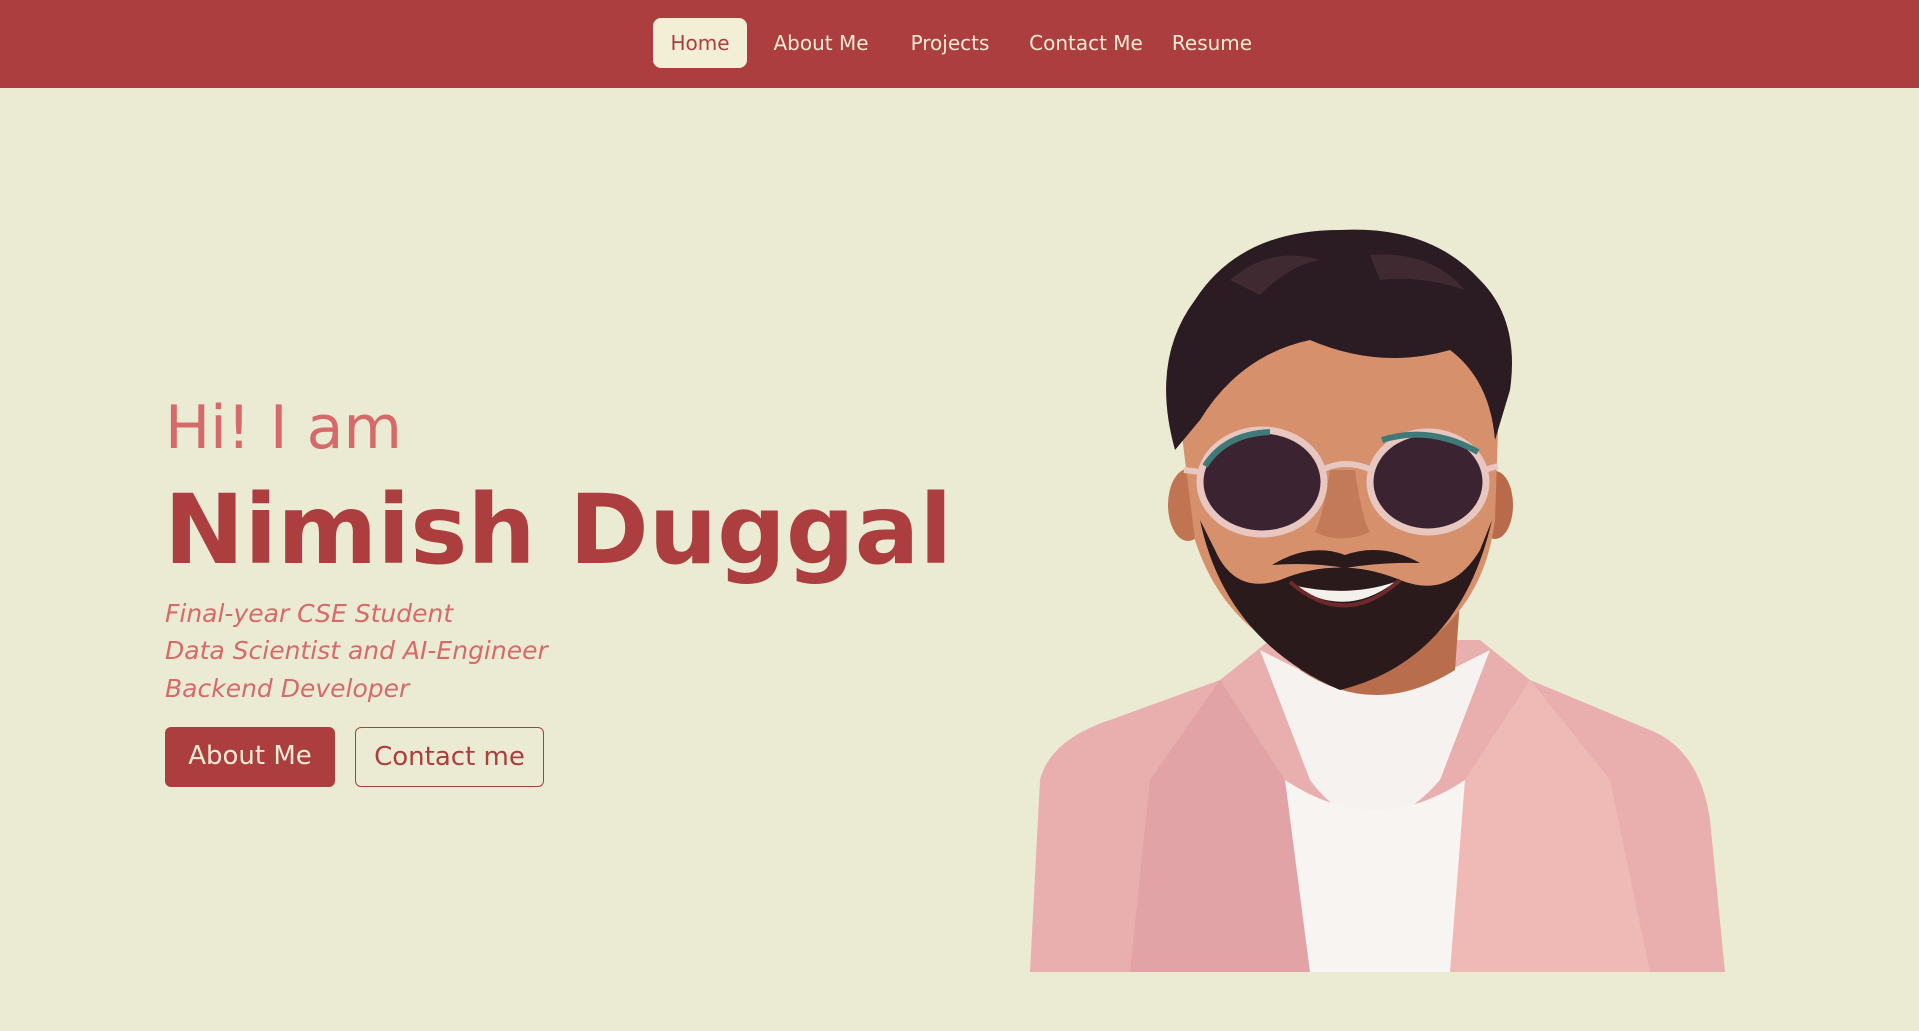 The image size is (1919, 1031). Describe the element at coordinates (821, 43) in the screenshot. I see `nav-about-me: About Me` at that location.